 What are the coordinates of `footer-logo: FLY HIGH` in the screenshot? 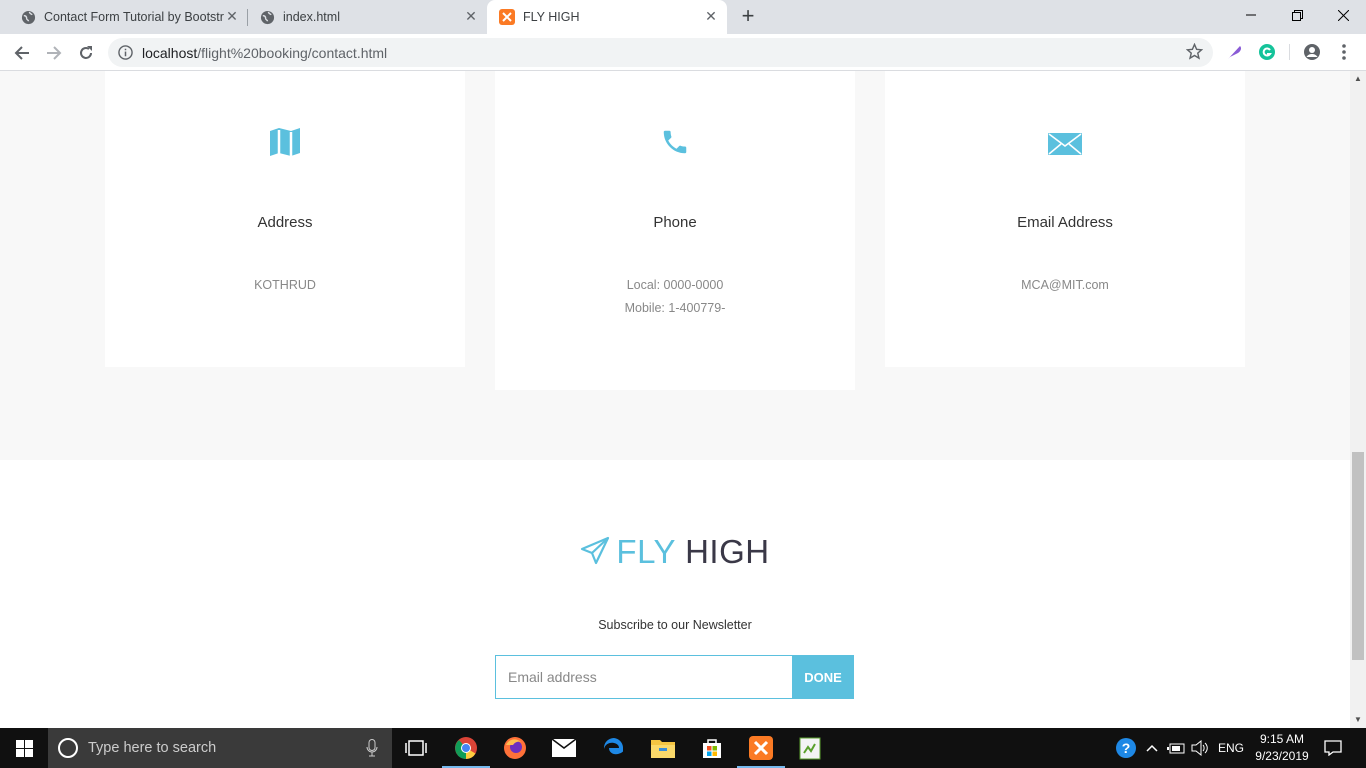 It's located at (675, 553).